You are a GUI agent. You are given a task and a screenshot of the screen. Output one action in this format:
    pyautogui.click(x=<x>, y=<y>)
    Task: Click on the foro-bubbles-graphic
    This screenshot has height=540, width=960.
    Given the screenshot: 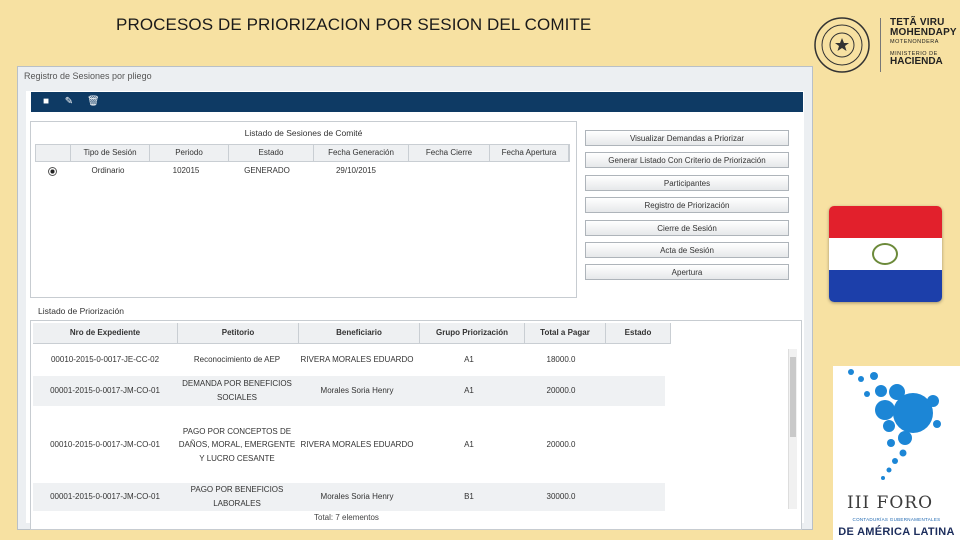 What is the action you would take?
    pyautogui.click(x=894, y=424)
    